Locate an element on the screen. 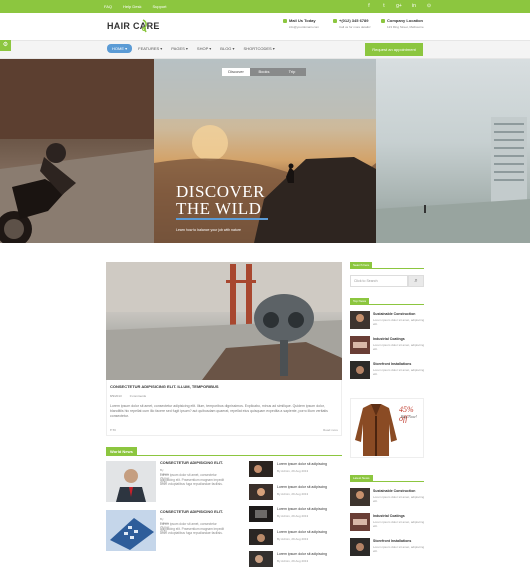  featured-post-comments: 0 comments is located at coordinates (138, 396).